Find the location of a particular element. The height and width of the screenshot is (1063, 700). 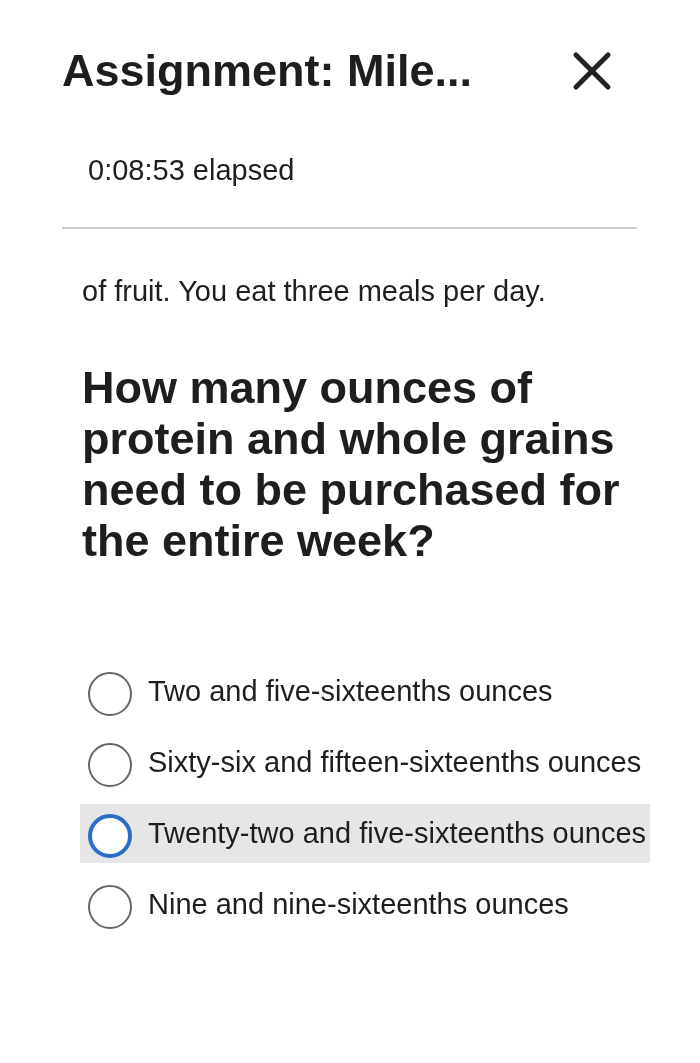

close-icon is located at coordinates (592, 71).